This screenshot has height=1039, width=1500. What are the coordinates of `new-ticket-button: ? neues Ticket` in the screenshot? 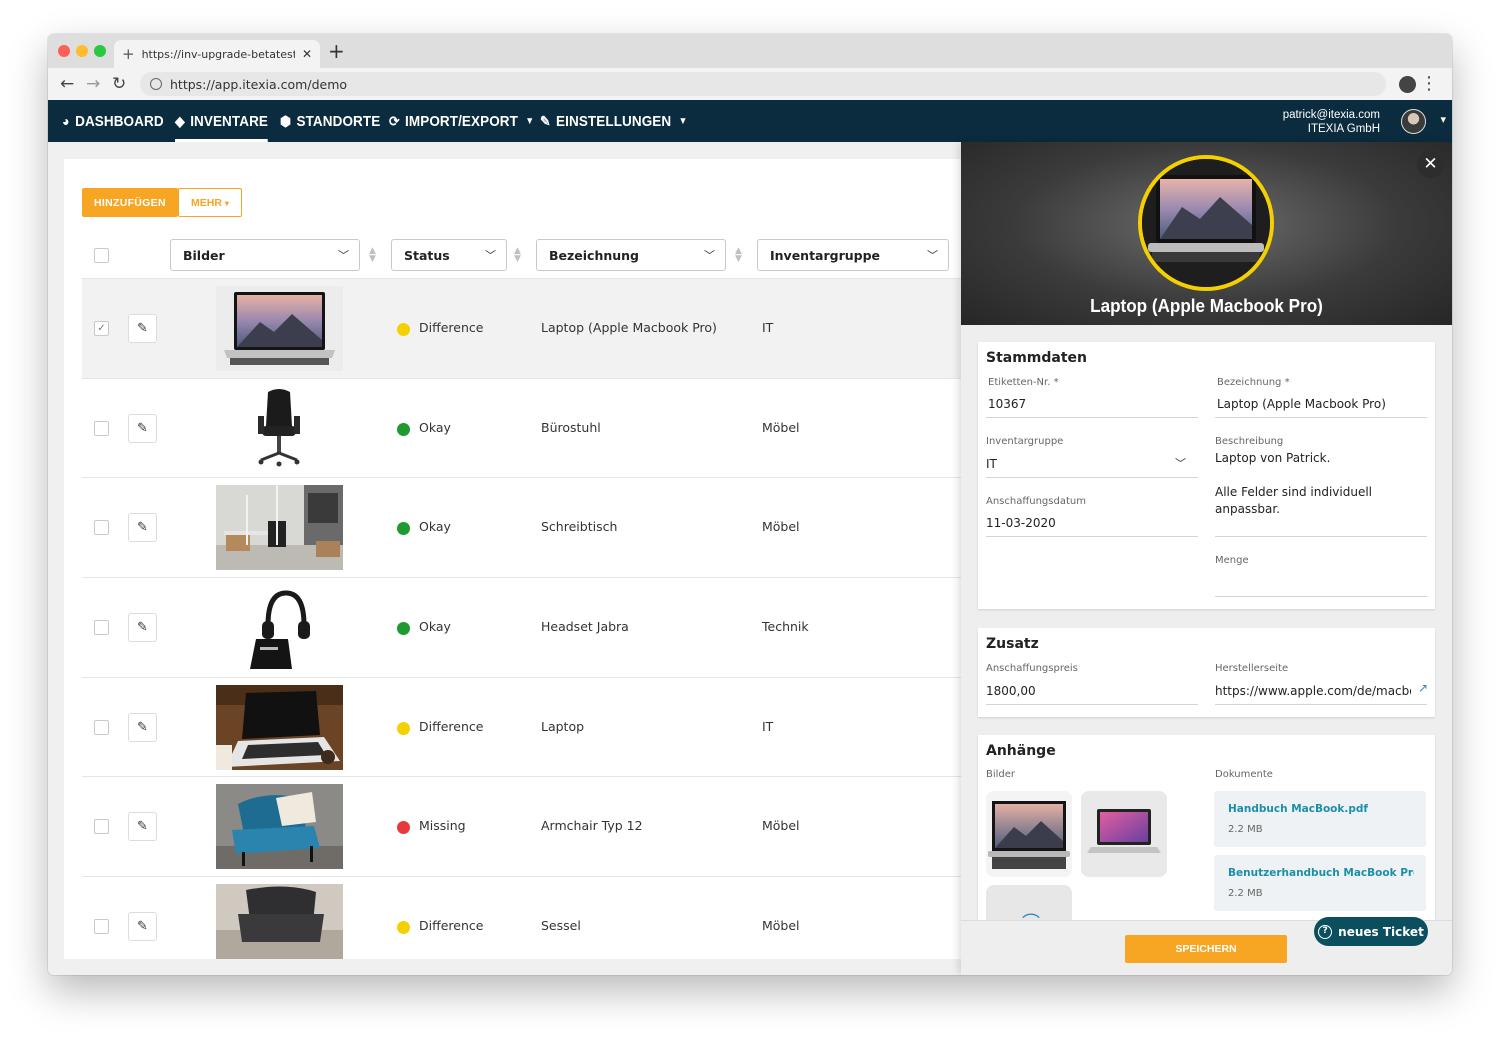 It's located at (1371, 931).